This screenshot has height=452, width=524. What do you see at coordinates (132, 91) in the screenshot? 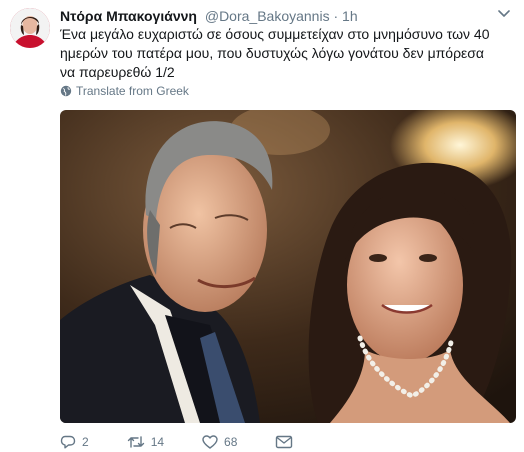
I see `translate-label: Translate from Greek` at bounding box center [132, 91].